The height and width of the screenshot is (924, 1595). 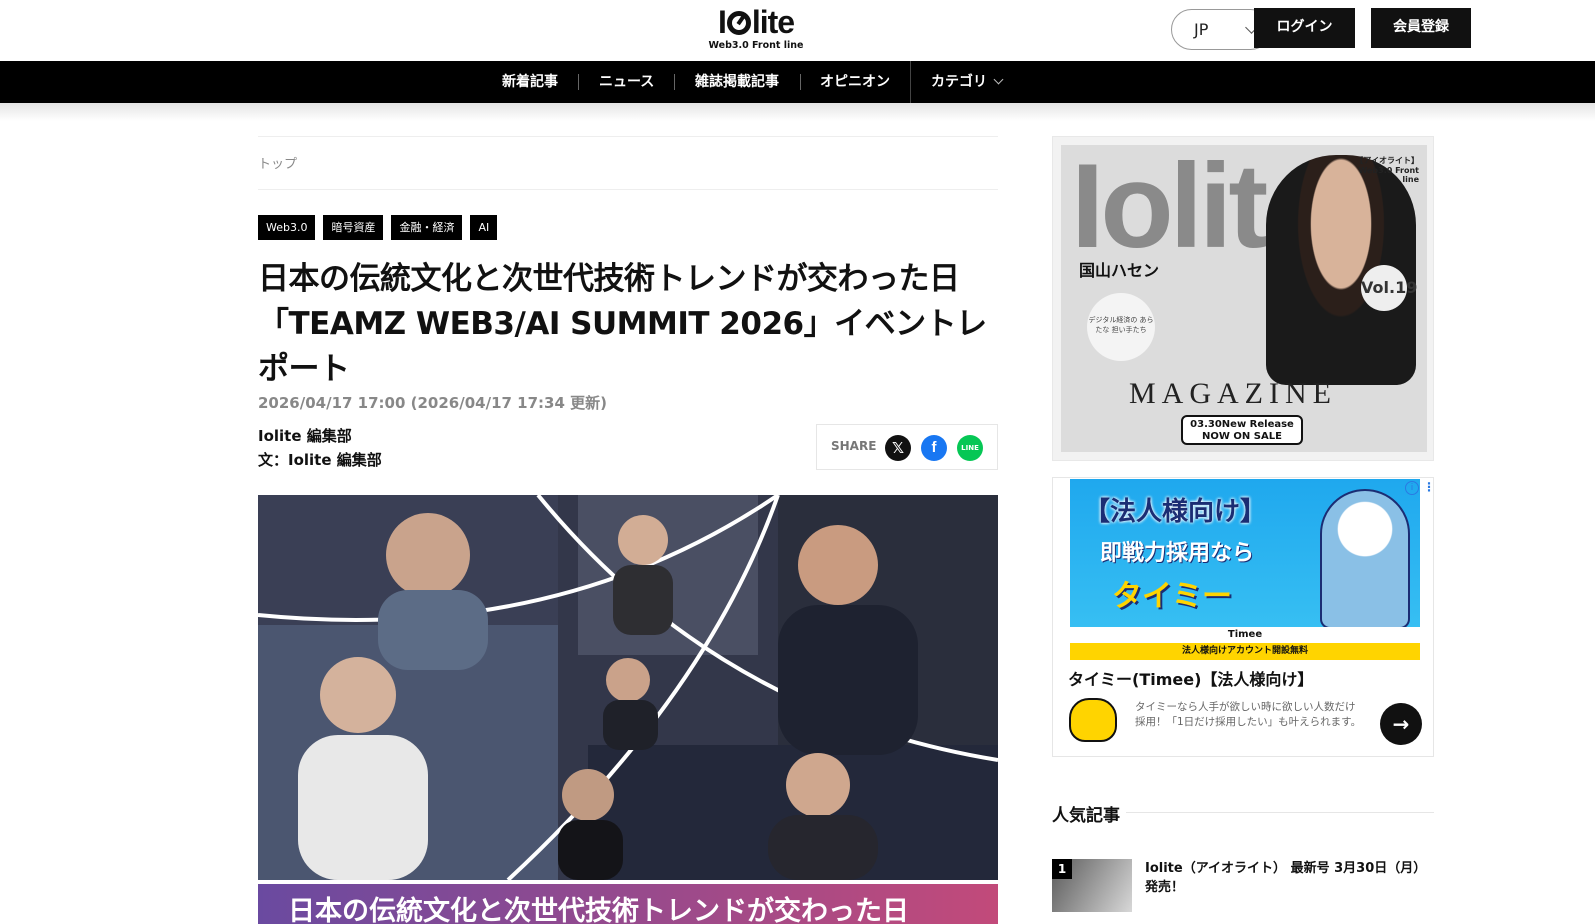 What do you see at coordinates (1365, 559) in the screenshot?
I see `ad-illustration` at bounding box center [1365, 559].